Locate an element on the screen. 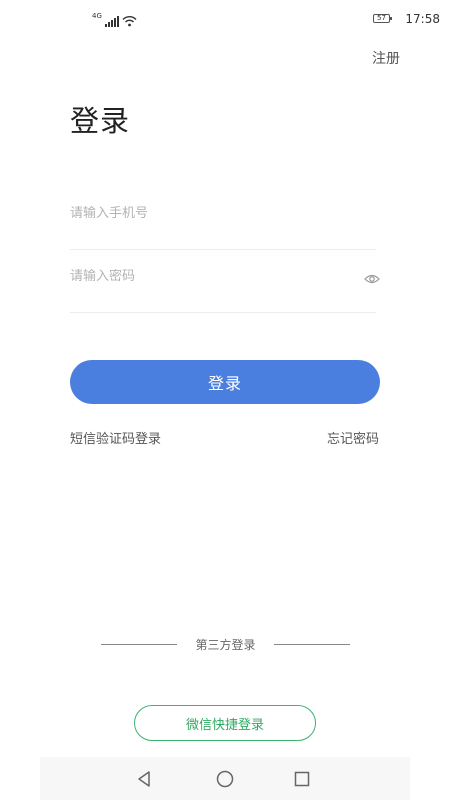 This screenshot has height=800, width=450. home-icon is located at coordinates (225, 779).